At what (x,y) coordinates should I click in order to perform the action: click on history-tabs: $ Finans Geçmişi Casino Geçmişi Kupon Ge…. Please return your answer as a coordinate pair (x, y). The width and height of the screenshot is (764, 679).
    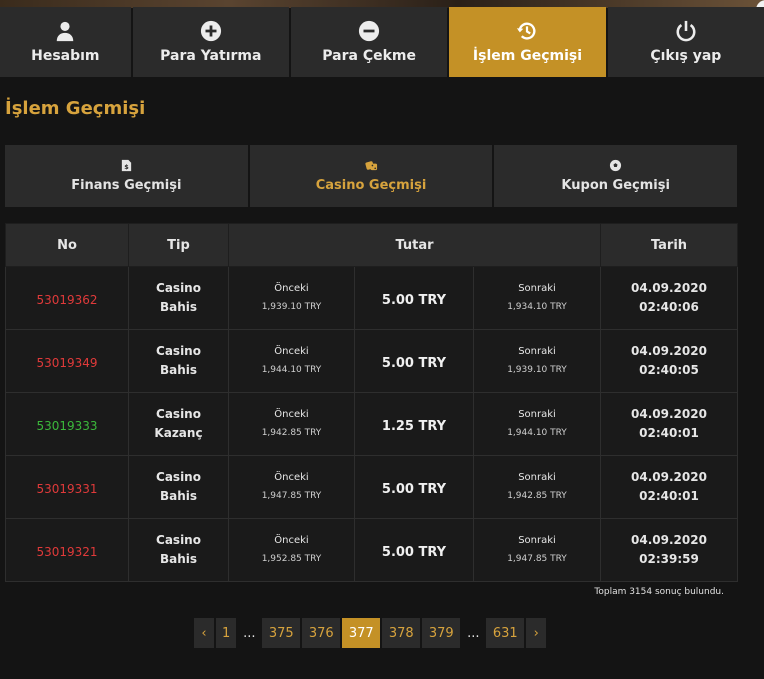
    Looking at the image, I should click on (371, 176).